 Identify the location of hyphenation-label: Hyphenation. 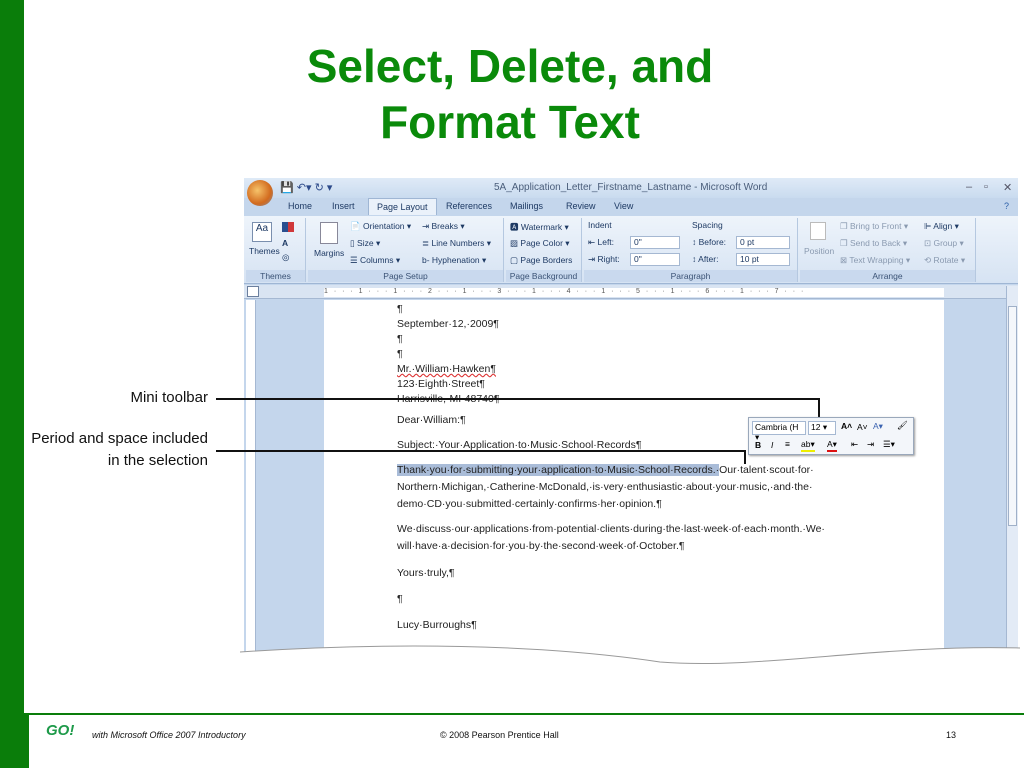
(455, 260).